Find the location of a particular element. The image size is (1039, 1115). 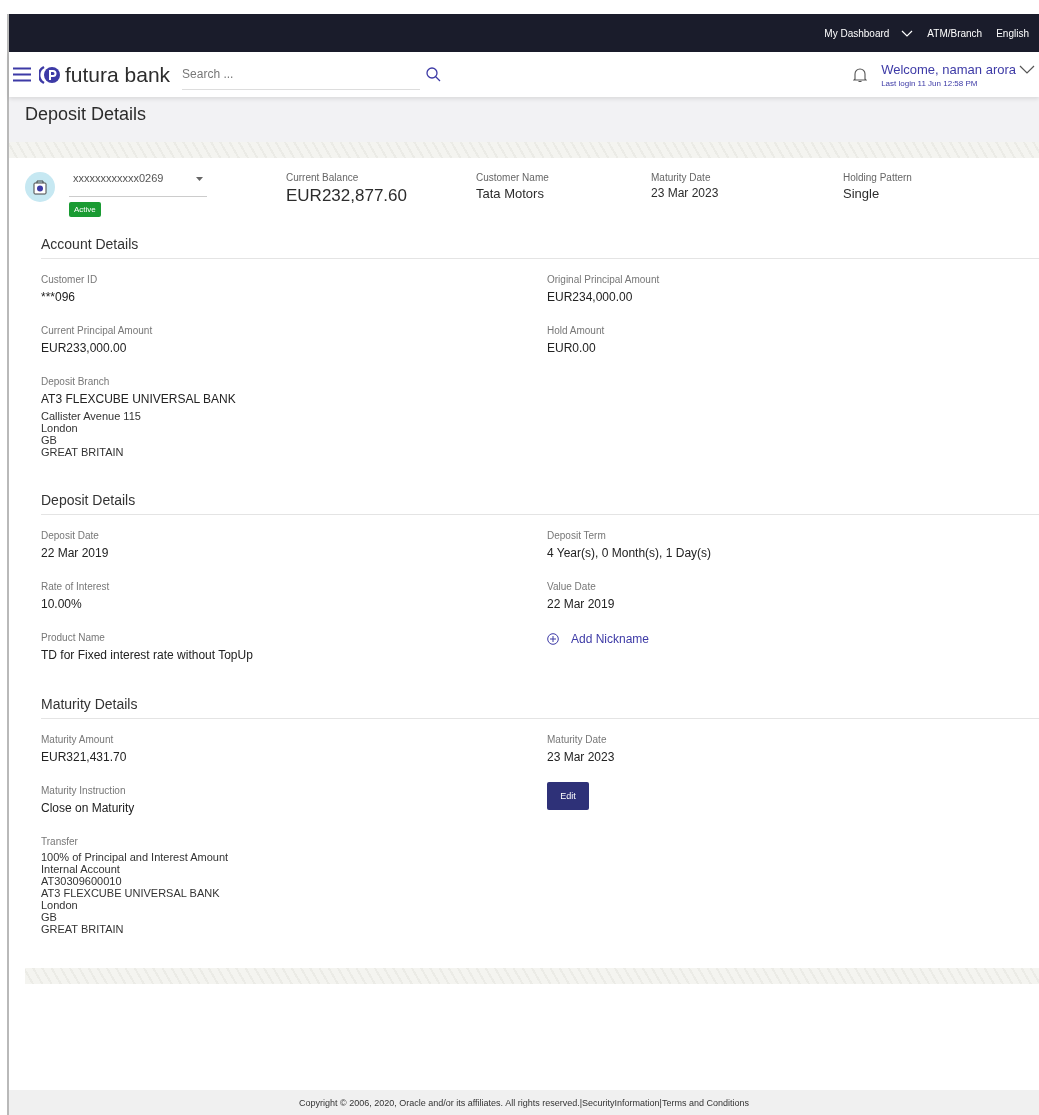

summary-label: Holding Pattern is located at coordinates (878, 177).